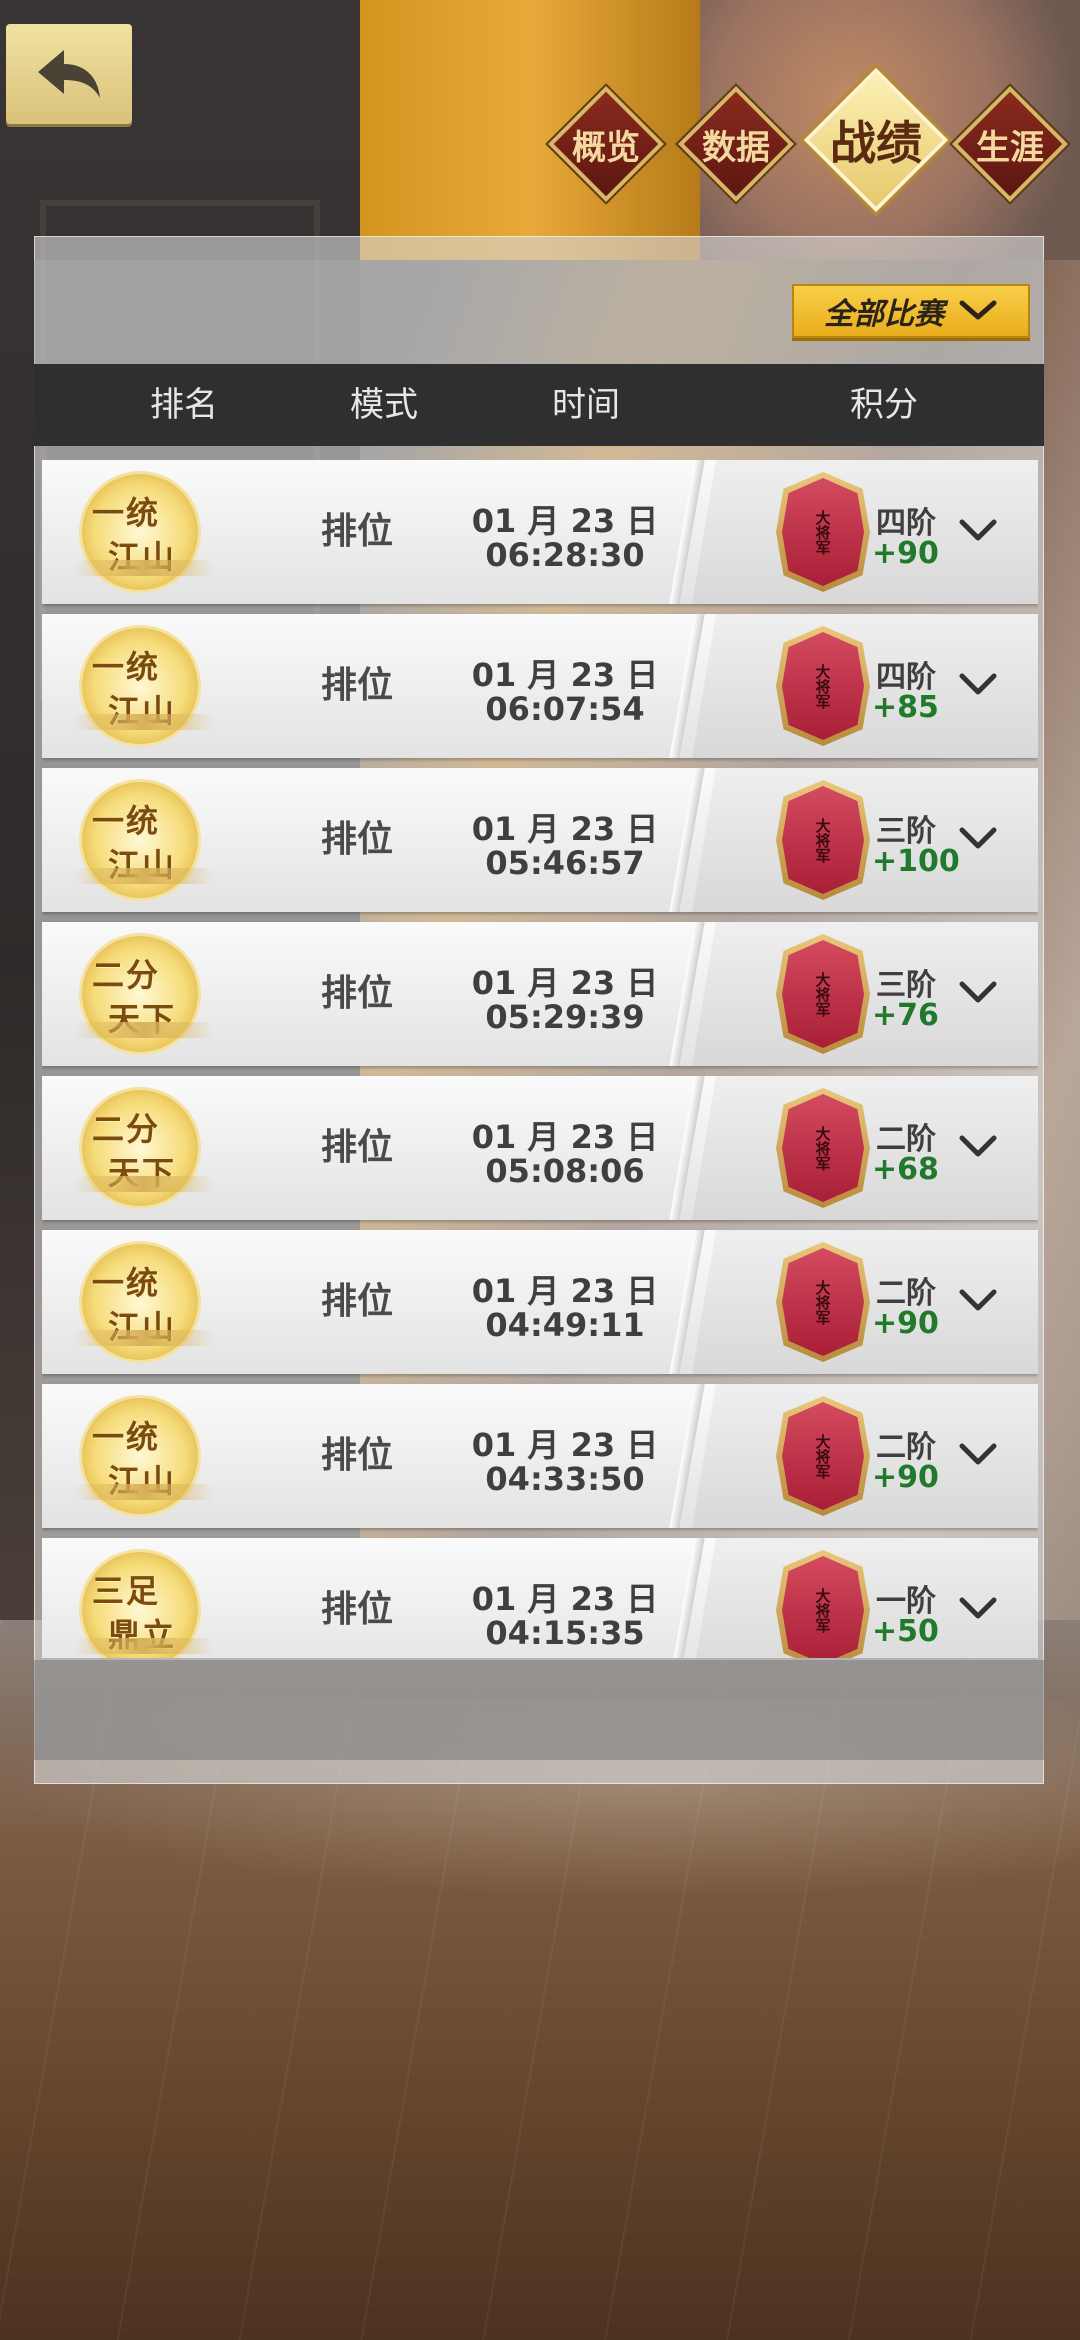 This screenshot has height=2340, width=1080. What do you see at coordinates (916, 861) in the screenshot?
I see `row-points: +100` at bounding box center [916, 861].